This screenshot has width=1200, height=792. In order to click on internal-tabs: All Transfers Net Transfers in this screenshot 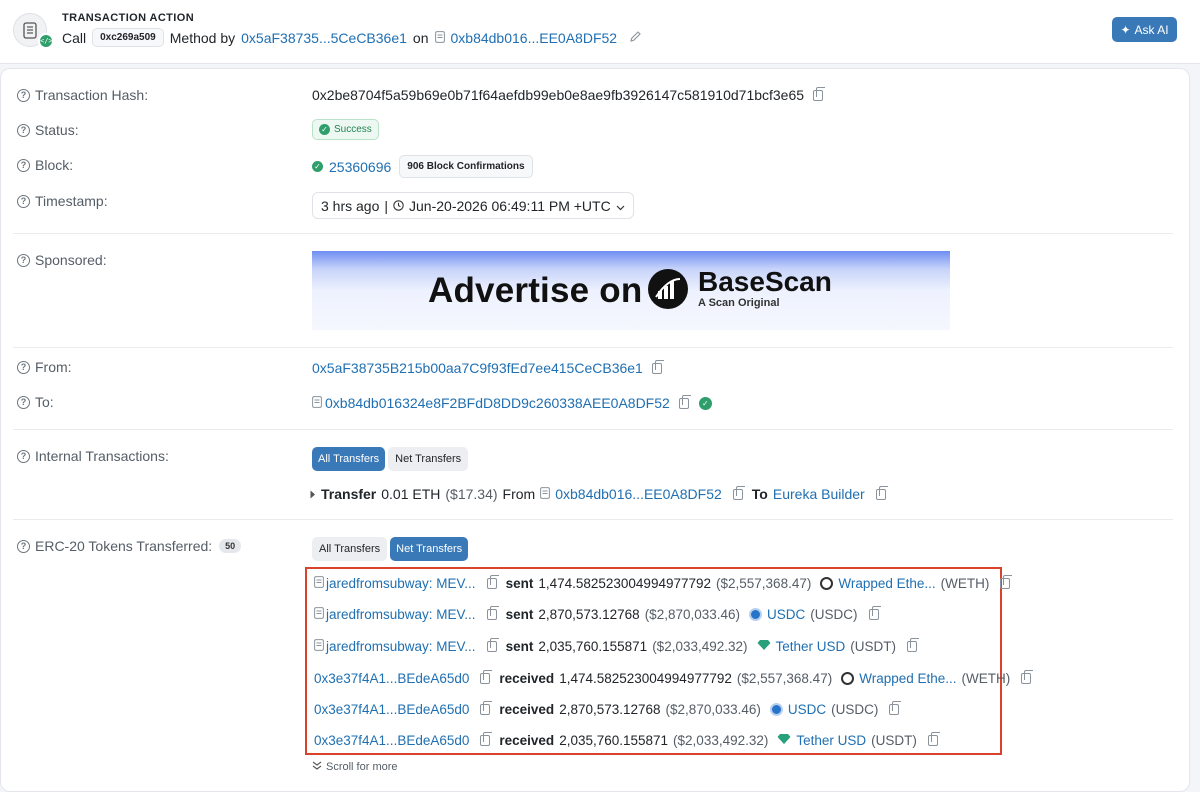, I will do `click(390, 459)`.